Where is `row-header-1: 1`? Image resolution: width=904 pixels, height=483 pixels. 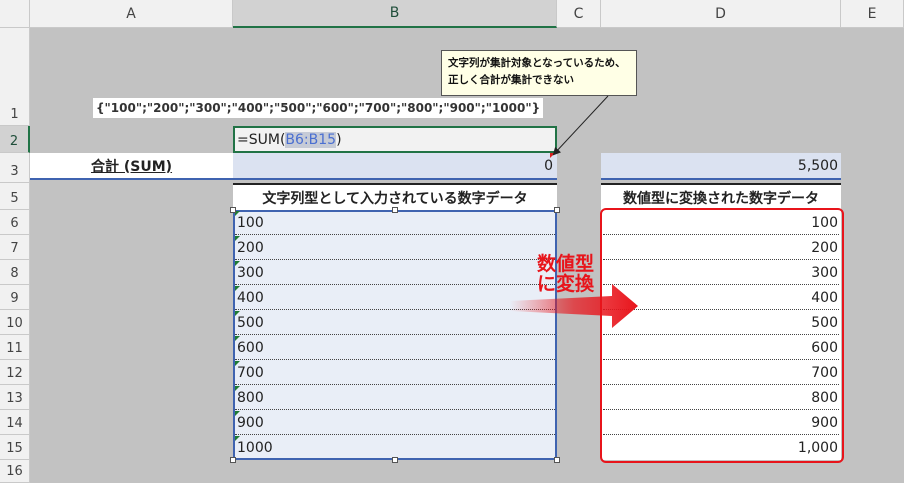
row-header-1: 1 is located at coordinates (15, 77).